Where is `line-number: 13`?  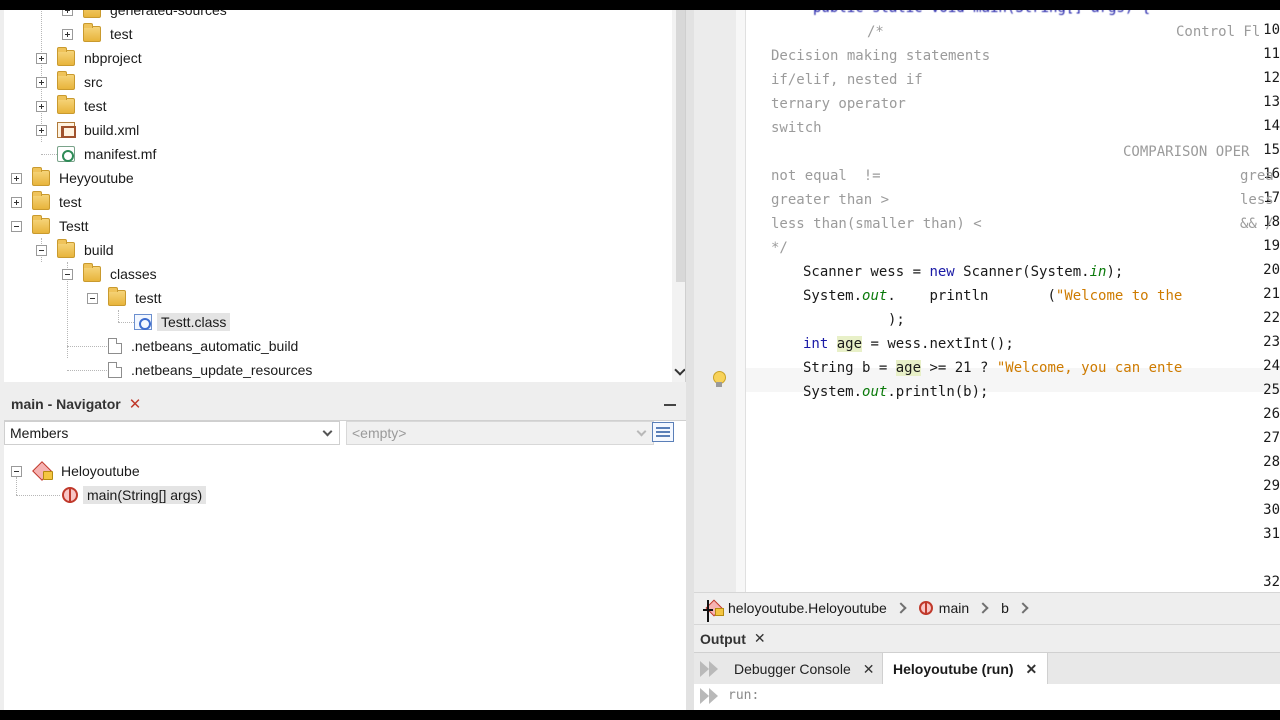
line-number: 13 is located at coordinates (1271, 102).